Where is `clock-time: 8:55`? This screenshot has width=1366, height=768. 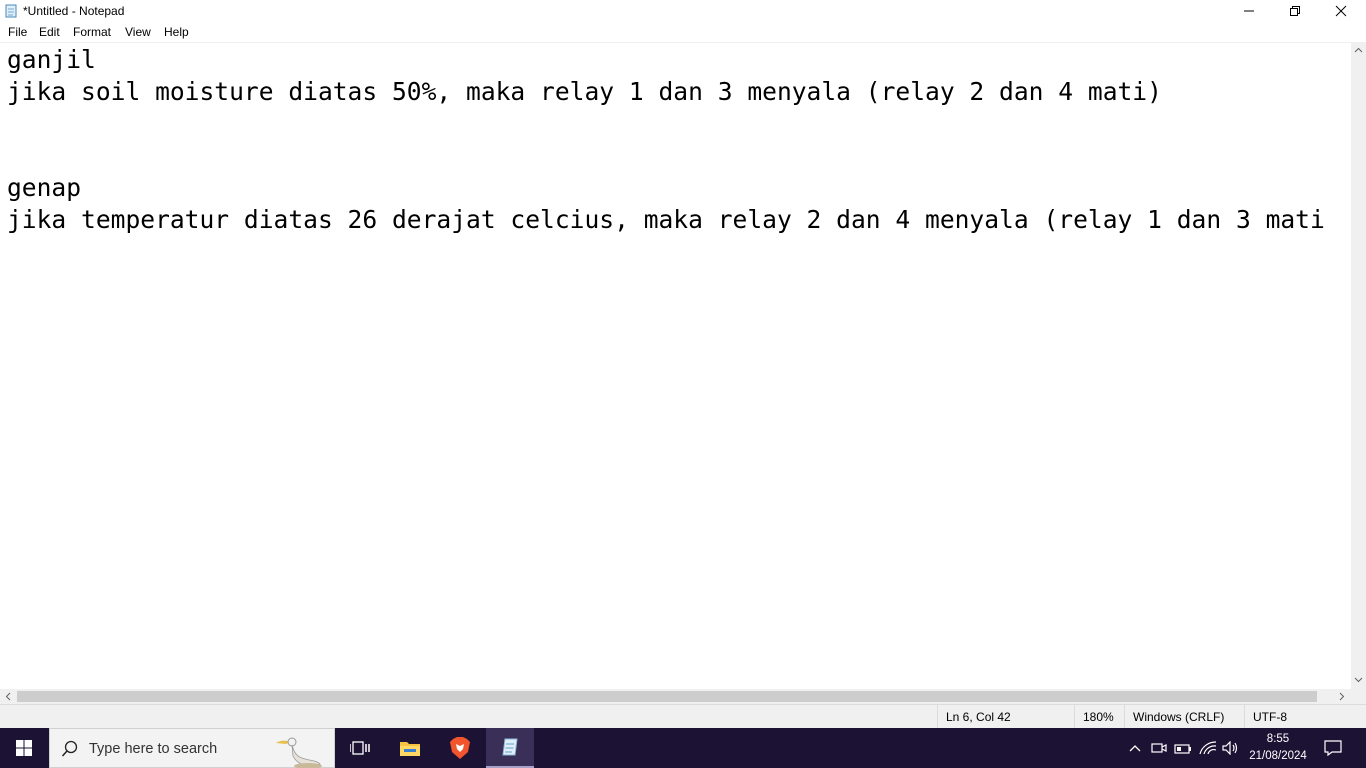 clock-time: 8:55 is located at coordinates (1278, 739).